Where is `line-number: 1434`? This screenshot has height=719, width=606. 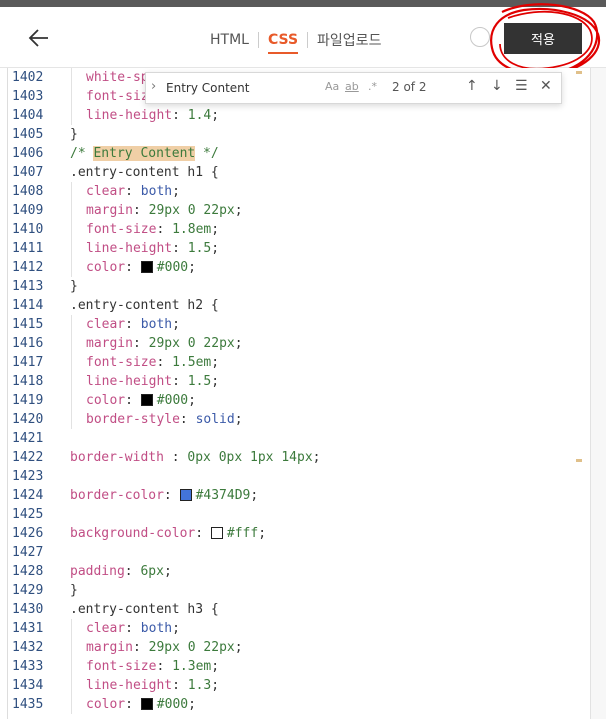
line-number: 1434 is located at coordinates (28, 685).